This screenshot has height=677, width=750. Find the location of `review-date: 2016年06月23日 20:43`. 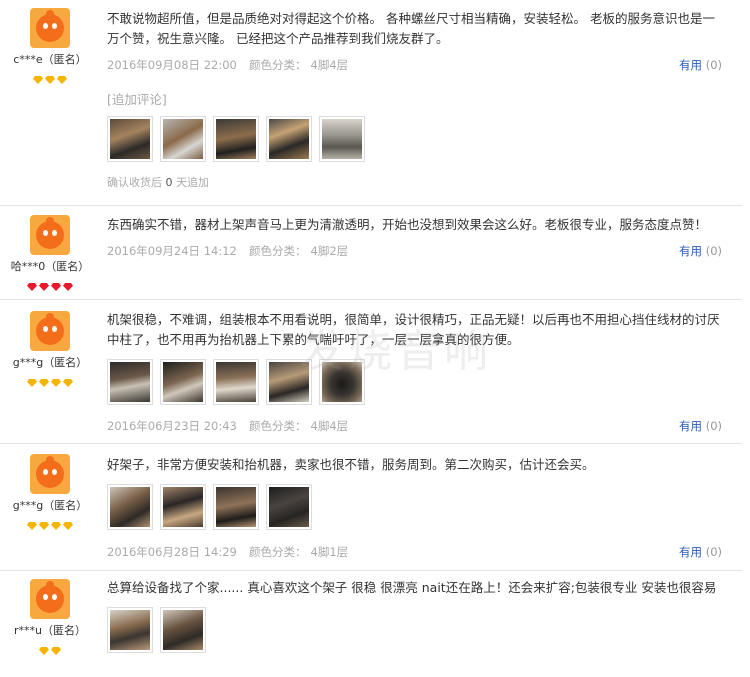

review-date: 2016年06月23日 20:43 is located at coordinates (172, 426).